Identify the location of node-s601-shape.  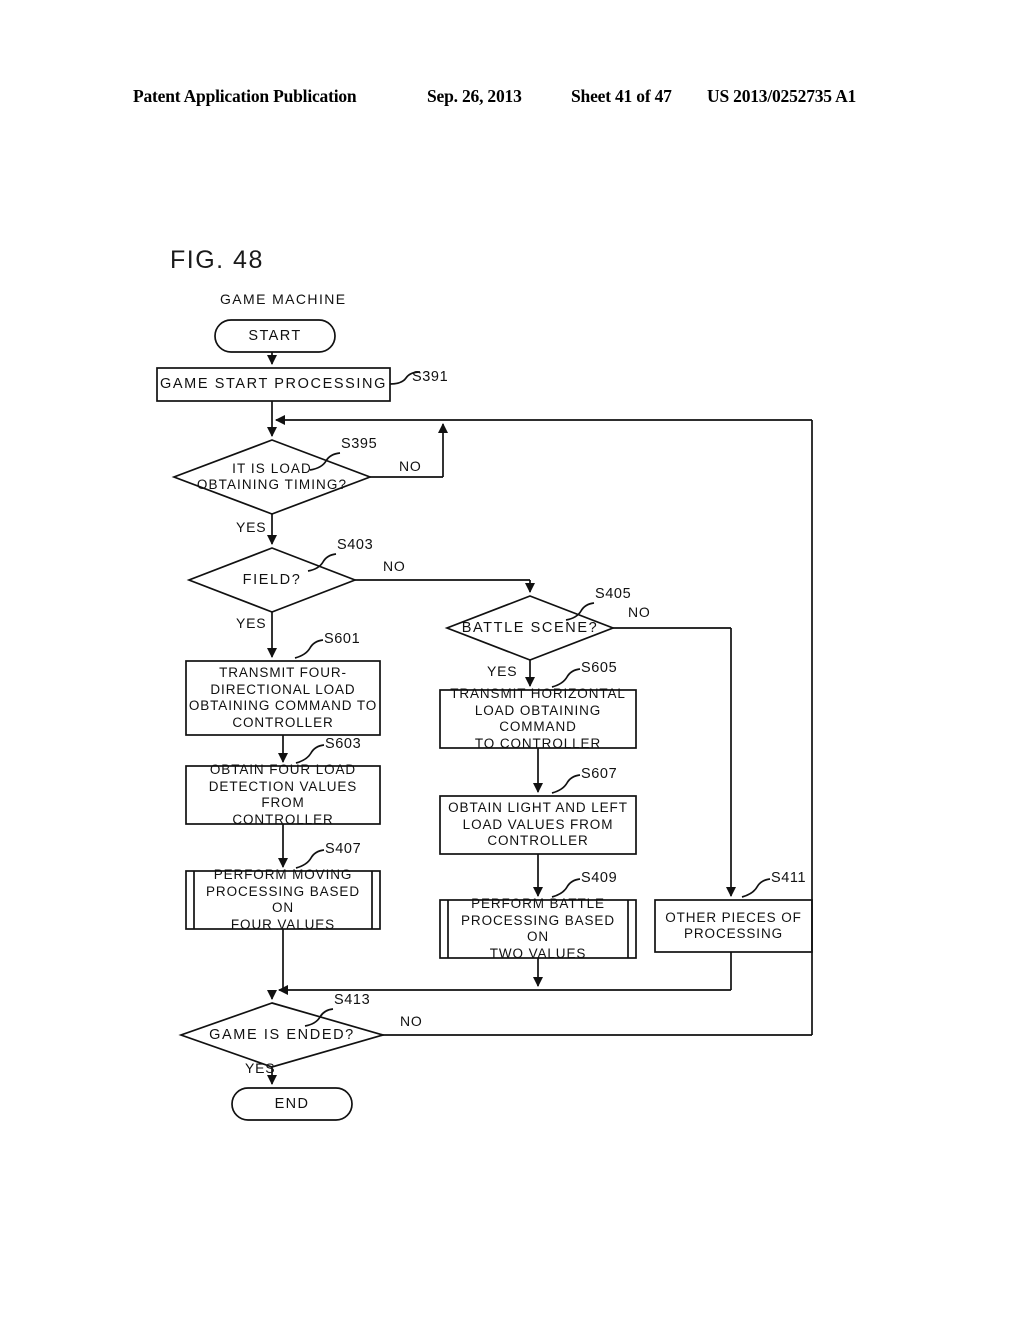
(283, 698).